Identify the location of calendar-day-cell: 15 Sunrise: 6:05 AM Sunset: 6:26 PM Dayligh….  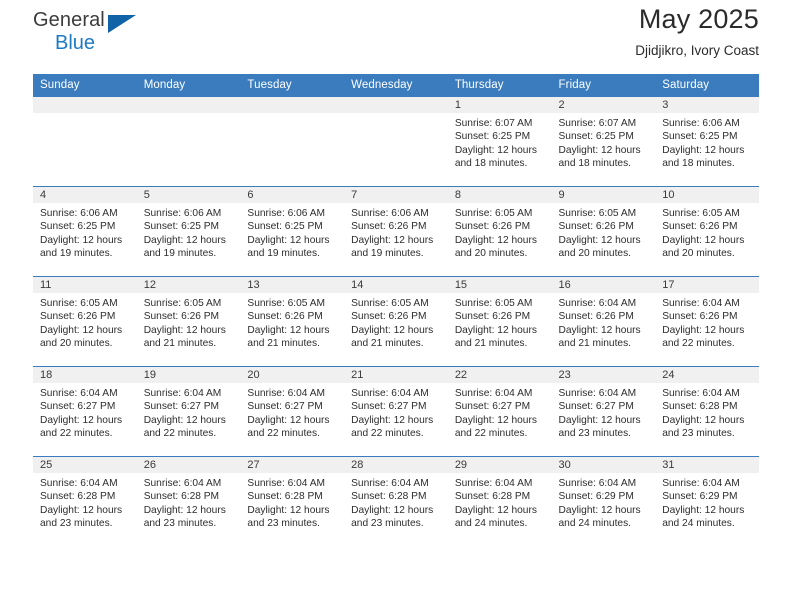
(499, 321).